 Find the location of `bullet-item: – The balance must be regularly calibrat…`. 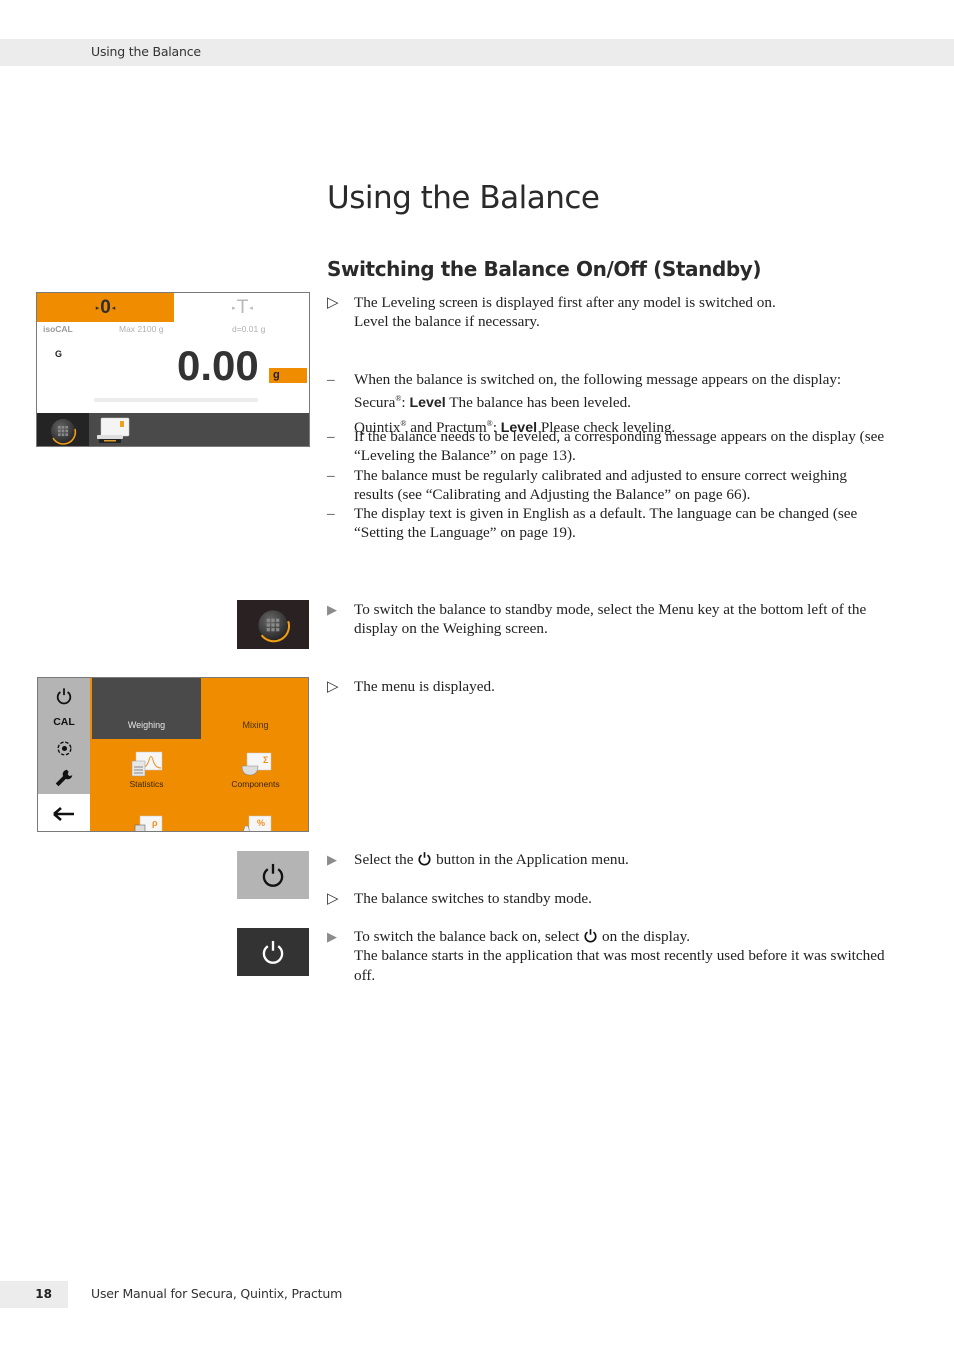

bullet-item: – The balance must be regularly calibrat… is located at coordinates (607, 485).